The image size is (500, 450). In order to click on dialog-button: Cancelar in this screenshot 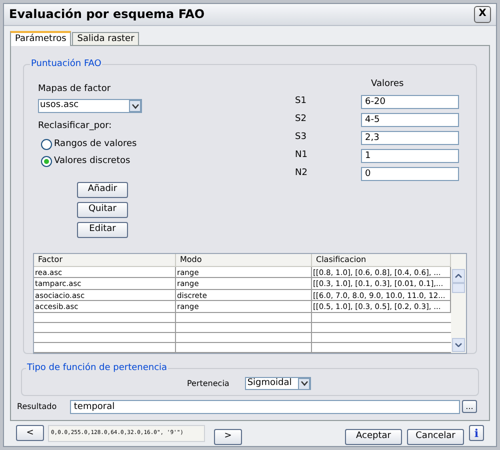, I will do `click(435, 436)`.